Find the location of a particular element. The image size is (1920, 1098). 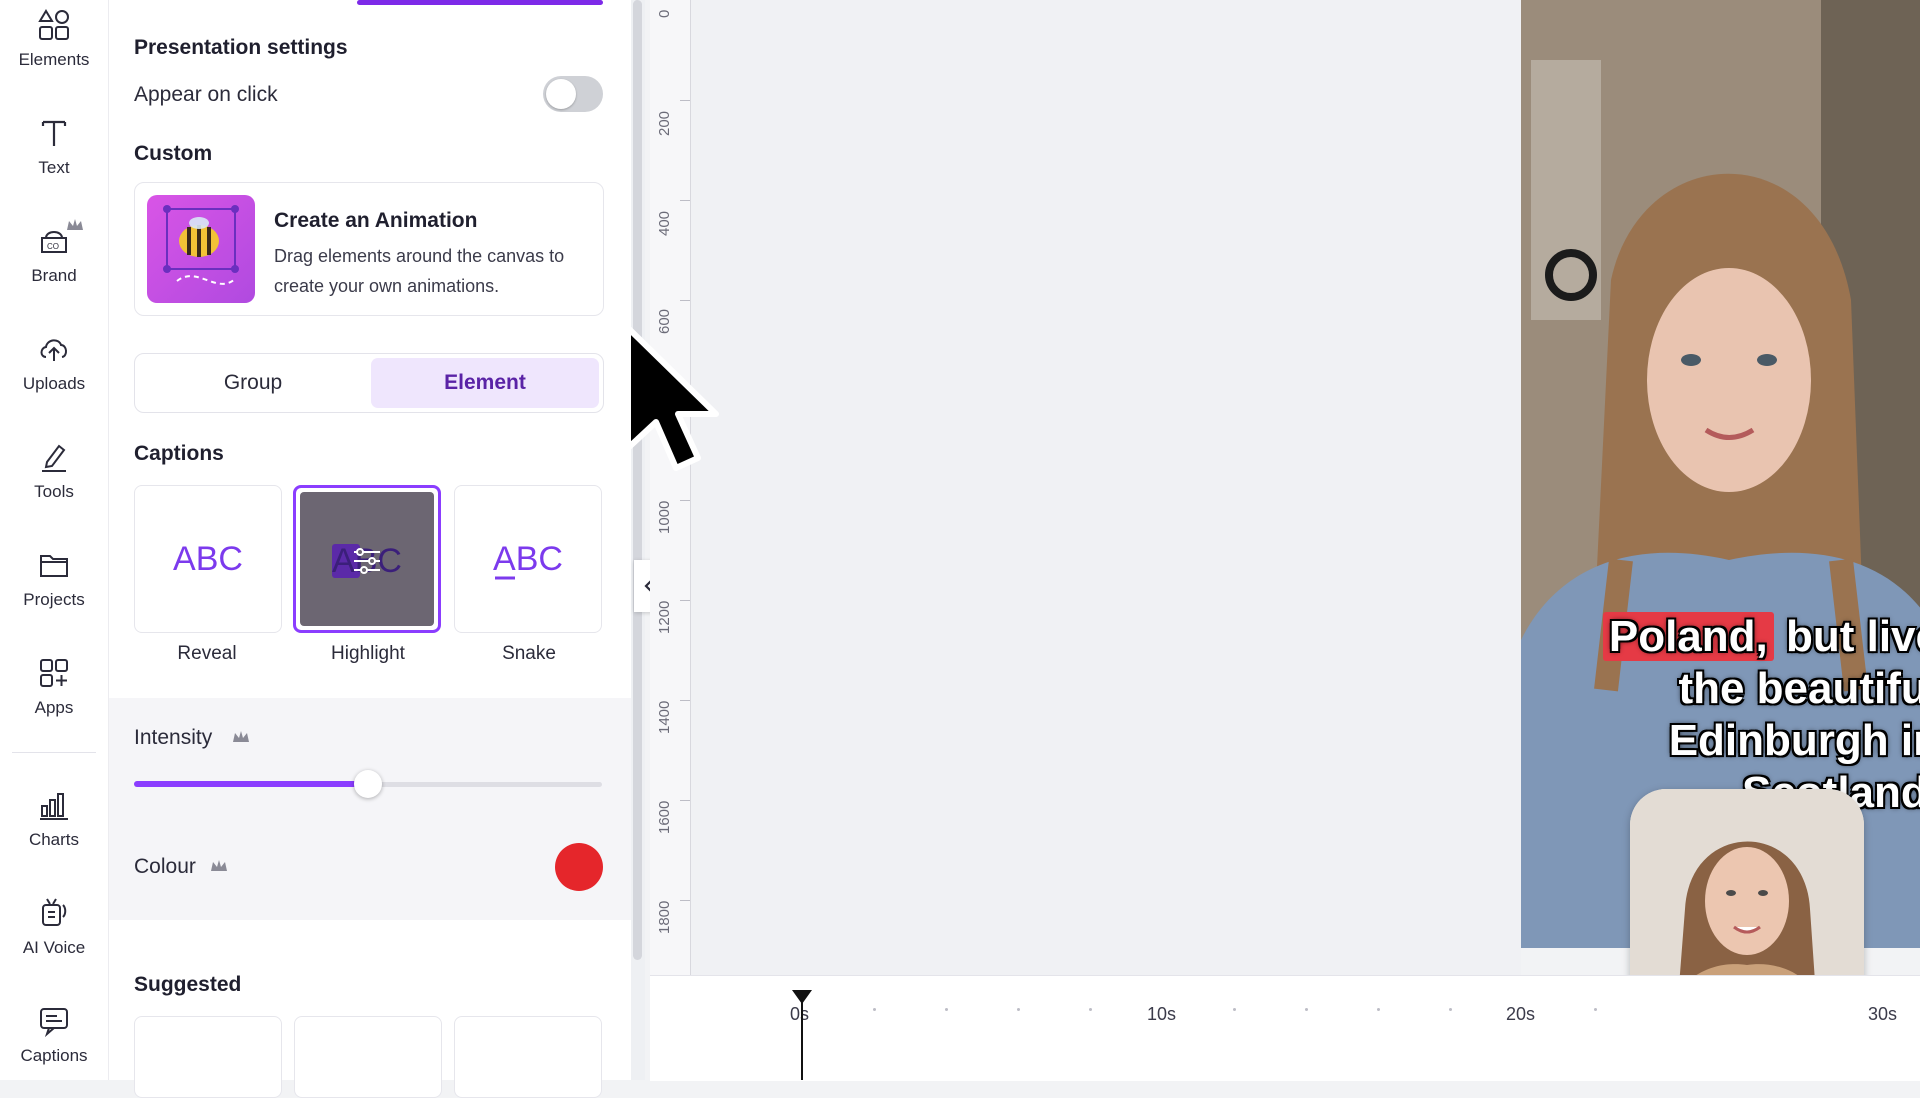

captions-heading: Captions is located at coordinates (179, 453).